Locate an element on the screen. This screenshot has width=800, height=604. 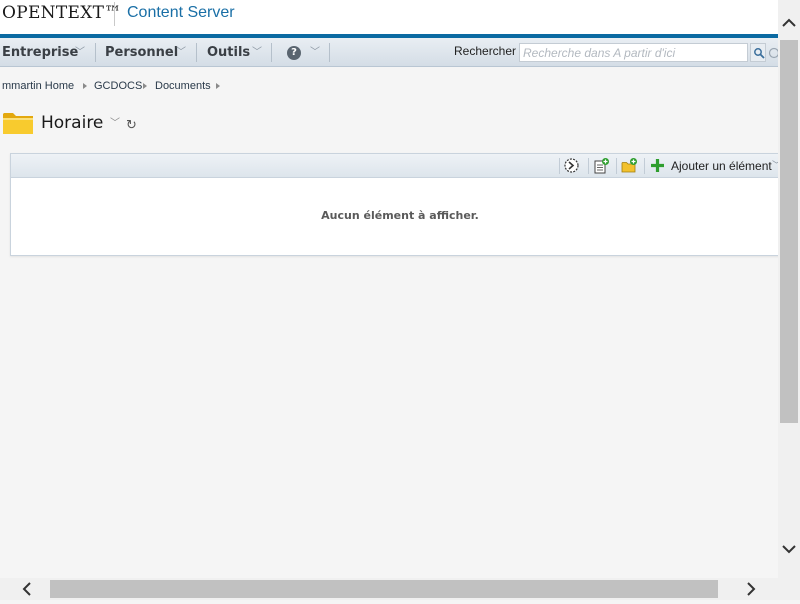
empty-state-message: Aucun élément à afficher. is located at coordinates (400, 215).